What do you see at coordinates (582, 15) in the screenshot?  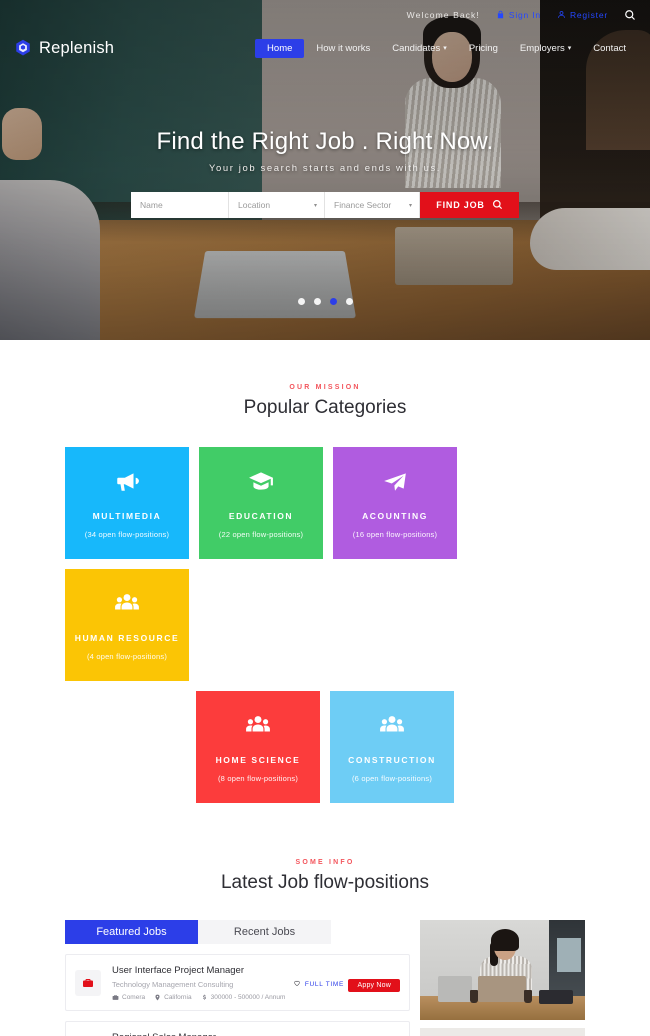 I see `register-link: Register` at bounding box center [582, 15].